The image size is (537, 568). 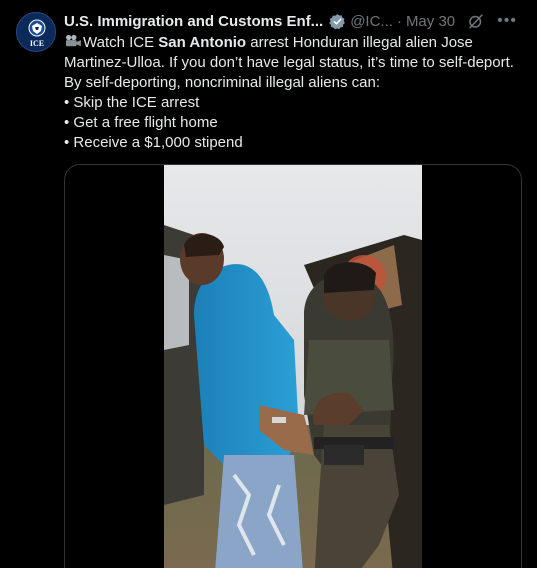 What do you see at coordinates (430, 21) in the screenshot?
I see `tweet-date: May 30` at bounding box center [430, 21].